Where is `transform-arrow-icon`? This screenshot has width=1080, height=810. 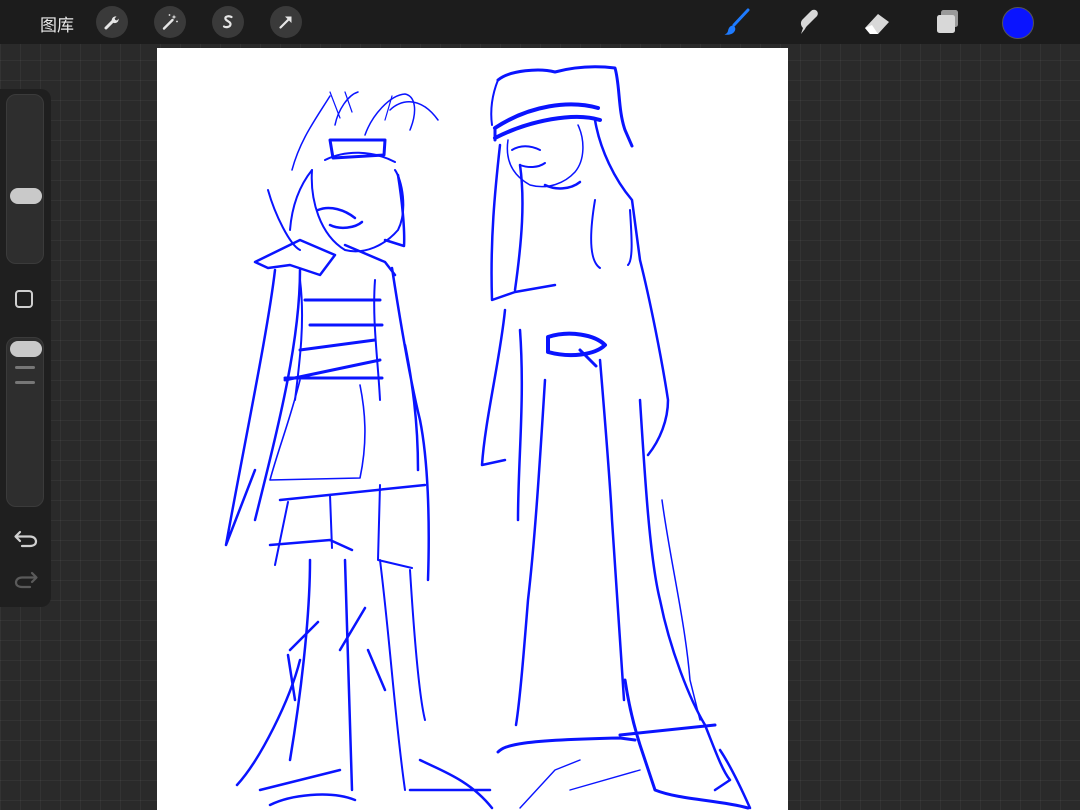
transform-arrow-icon is located at coordinates (285, 22).